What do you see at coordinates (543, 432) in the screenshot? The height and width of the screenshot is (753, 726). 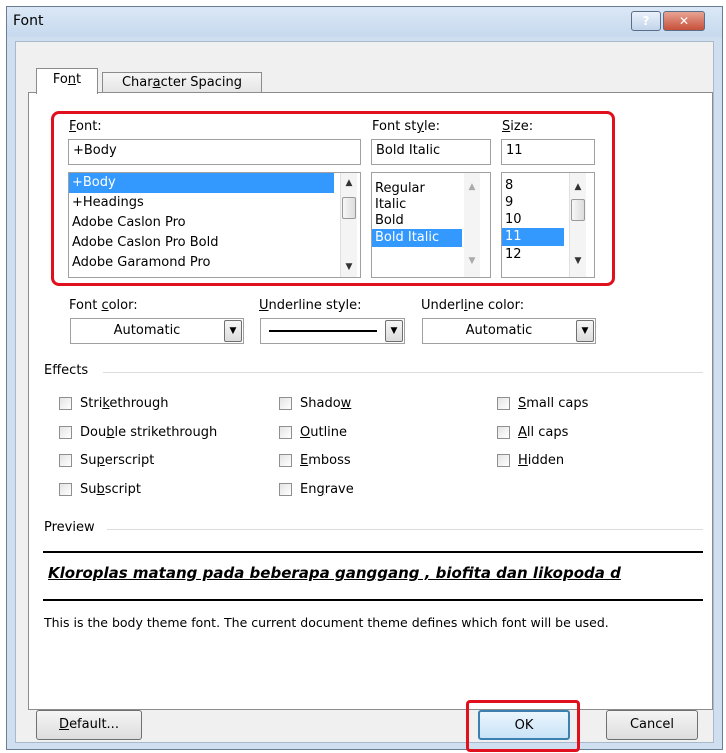 I see `checkbox-label: All caps` at bounding box center [543, 432].